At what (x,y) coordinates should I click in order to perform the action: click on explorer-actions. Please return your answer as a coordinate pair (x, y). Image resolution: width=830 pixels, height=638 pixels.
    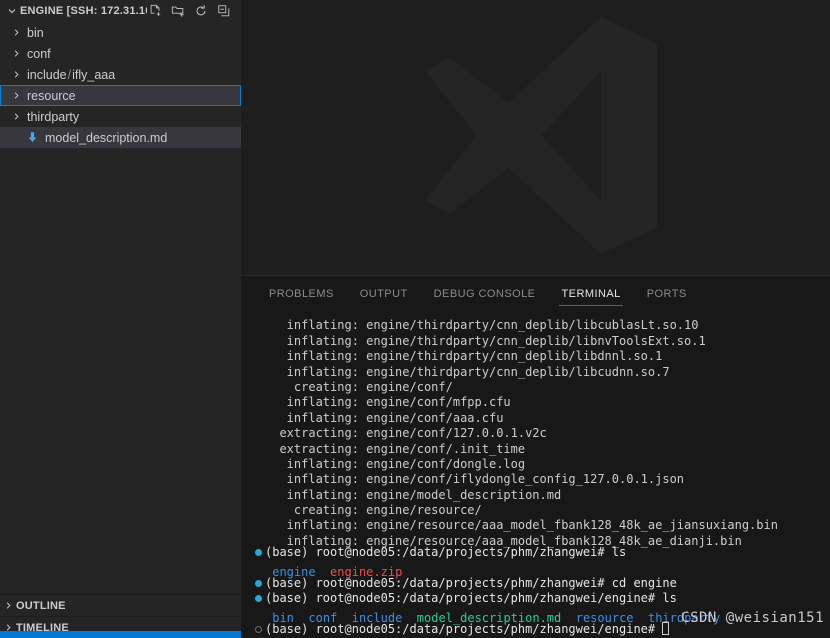
    Looking at the image, I should click on (192, 11).